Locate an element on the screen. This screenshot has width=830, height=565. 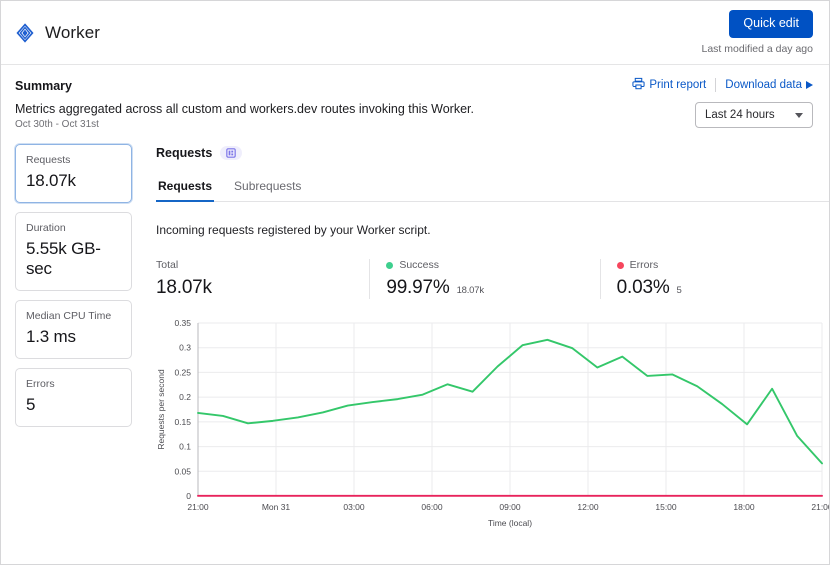
y-axis-tick: 0 is located at coordinates (188, 496).